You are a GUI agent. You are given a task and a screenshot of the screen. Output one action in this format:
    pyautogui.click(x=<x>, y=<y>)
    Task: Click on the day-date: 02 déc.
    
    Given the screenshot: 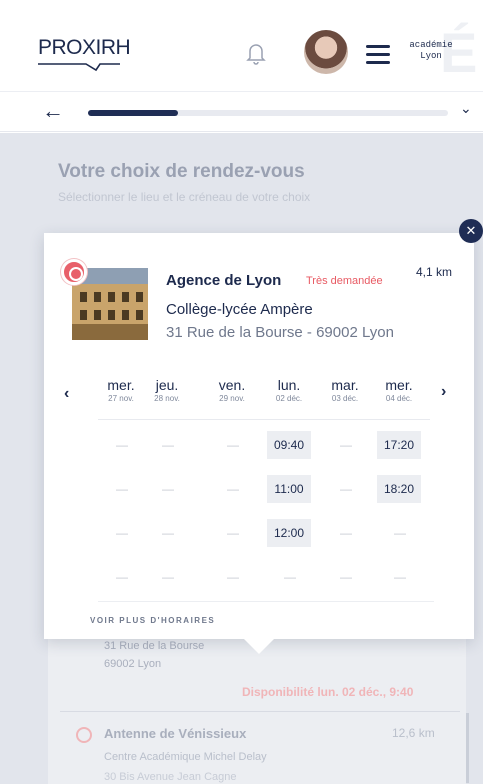 What is the action you would take?
    pyautogui.click(x=289, y=398)
    